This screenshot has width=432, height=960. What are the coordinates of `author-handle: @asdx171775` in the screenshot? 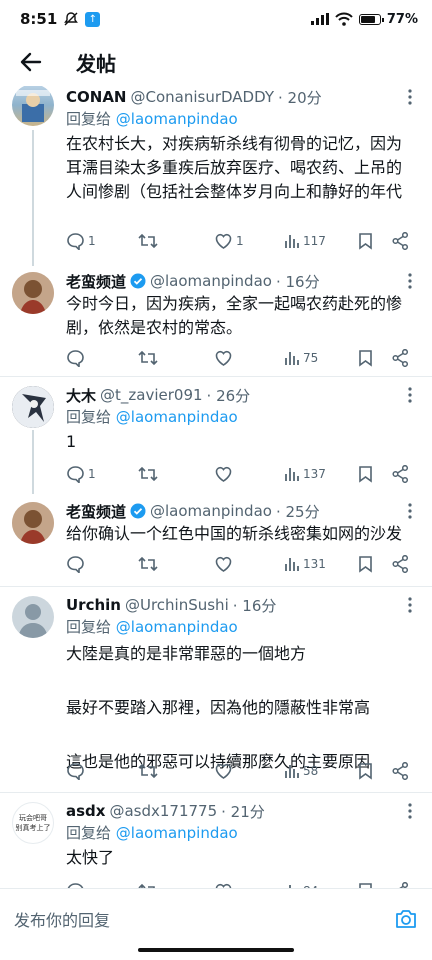 It's located at (163, 811).